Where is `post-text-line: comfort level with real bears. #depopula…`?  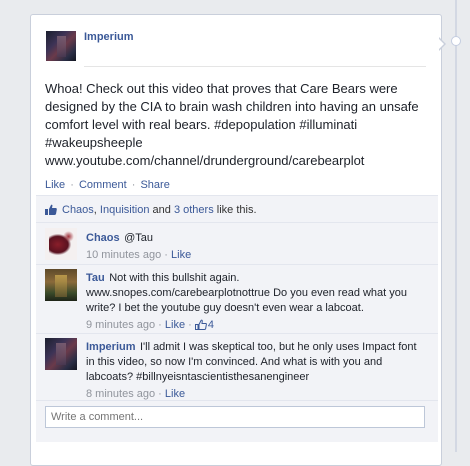
post-text-line: comfort level with real bears. #depopula… is located at coordinates (201, 124).